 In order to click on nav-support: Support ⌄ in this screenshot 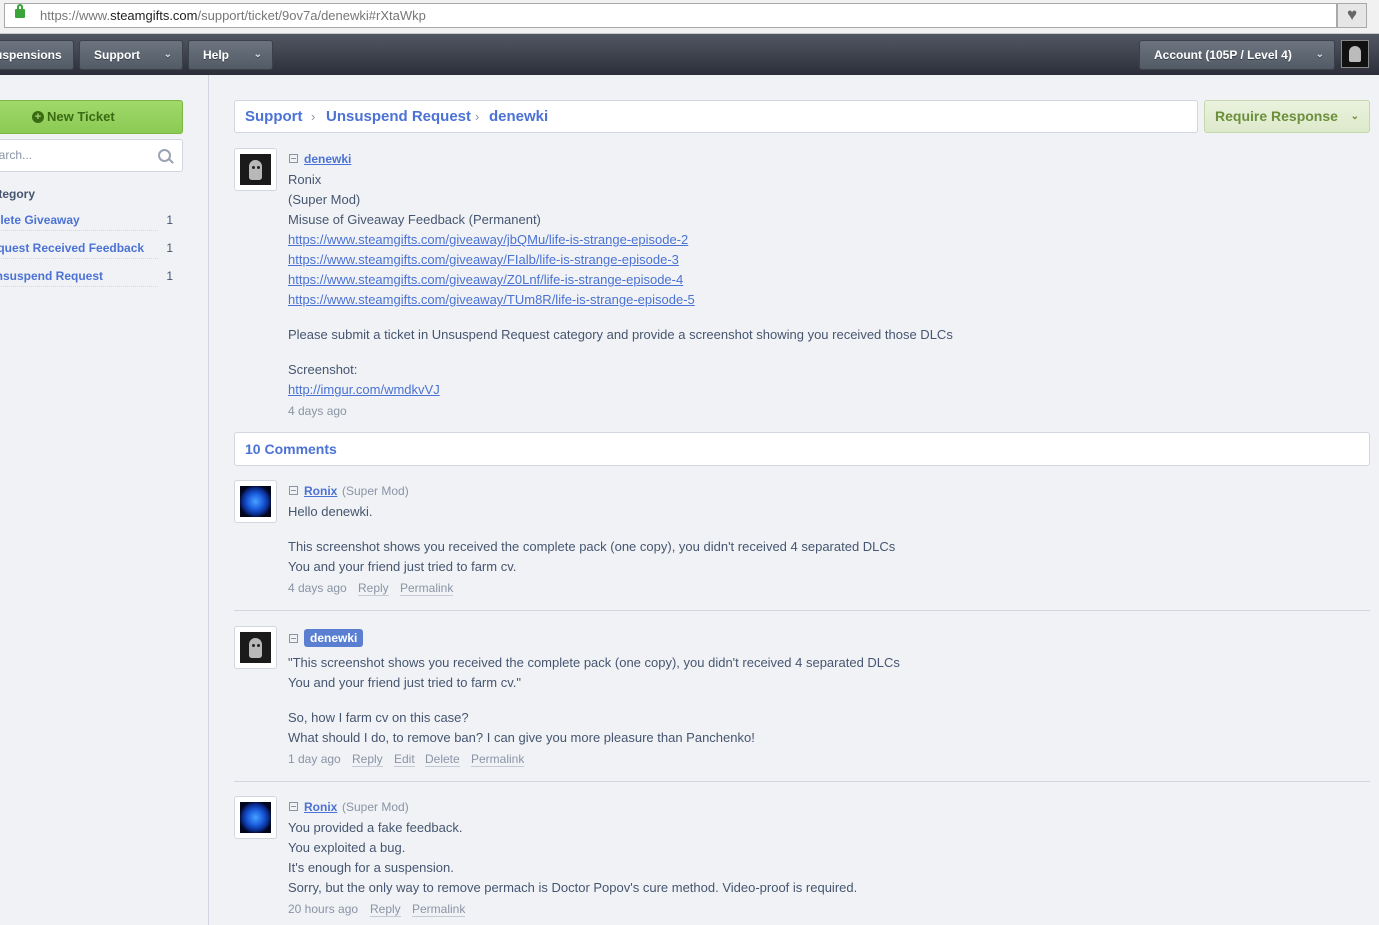, I will do `click(131, 55)`.